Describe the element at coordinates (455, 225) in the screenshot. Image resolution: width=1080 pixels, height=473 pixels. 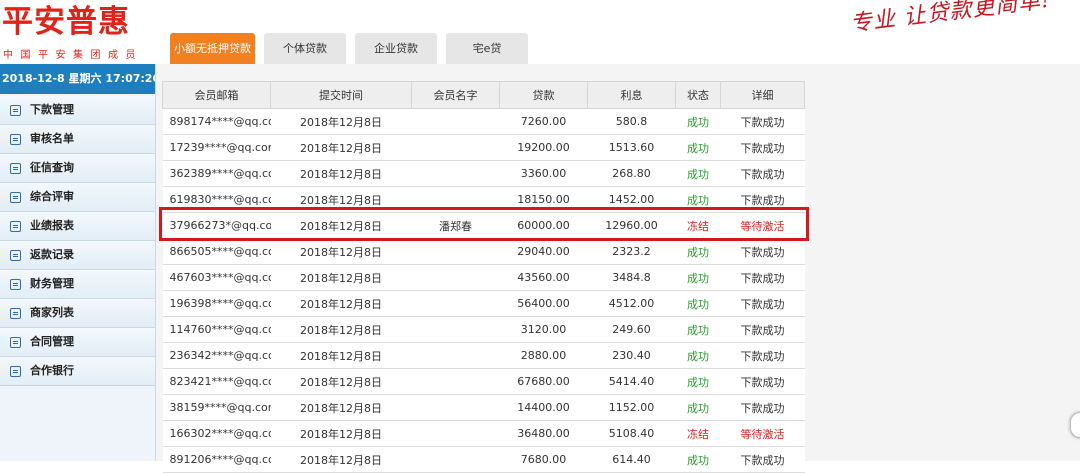
I see `cell-member-name: 潘郑春` at that location.